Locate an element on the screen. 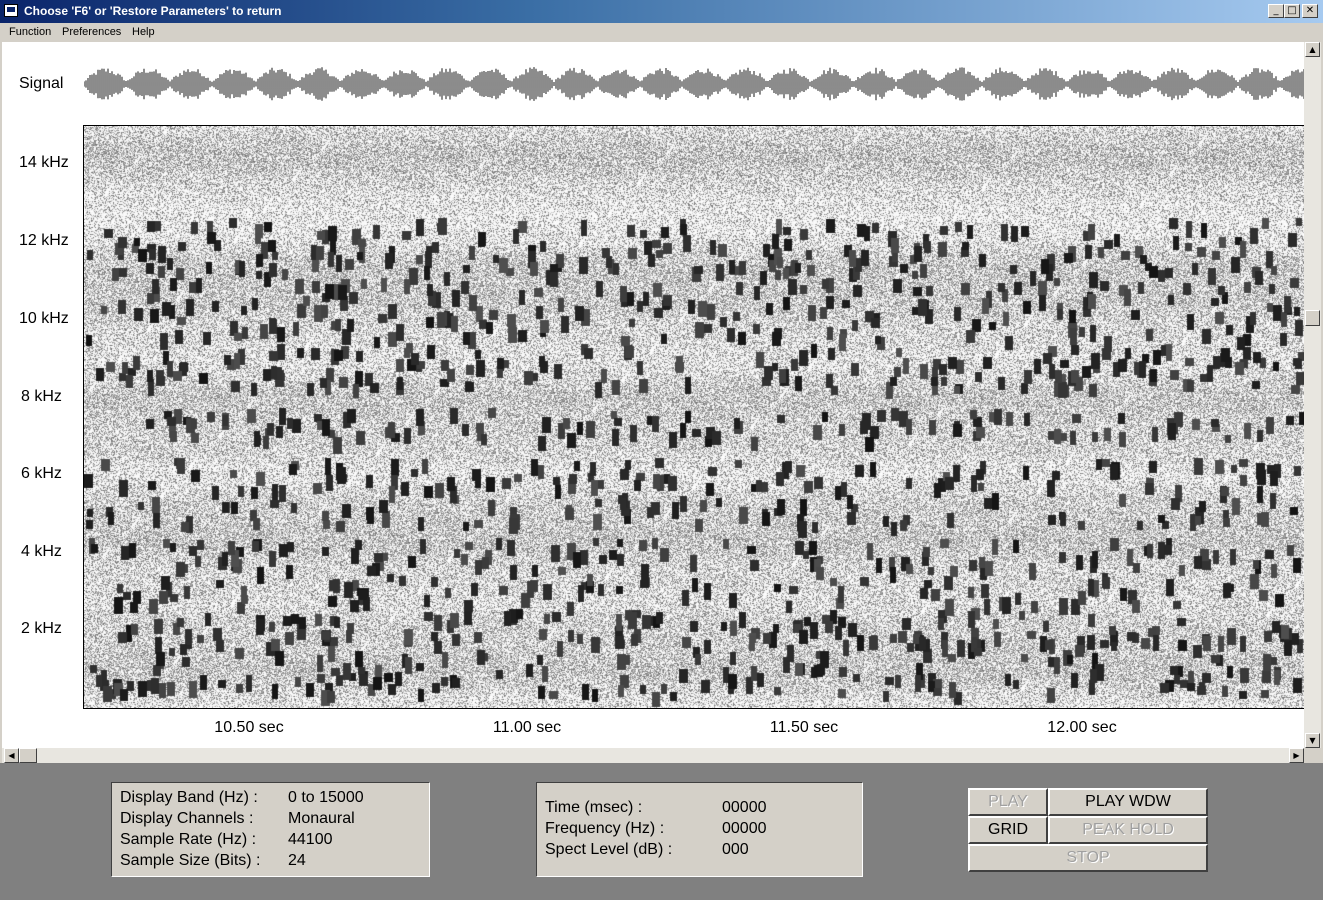  info-value: 24 is located at coordinates (297, 860).